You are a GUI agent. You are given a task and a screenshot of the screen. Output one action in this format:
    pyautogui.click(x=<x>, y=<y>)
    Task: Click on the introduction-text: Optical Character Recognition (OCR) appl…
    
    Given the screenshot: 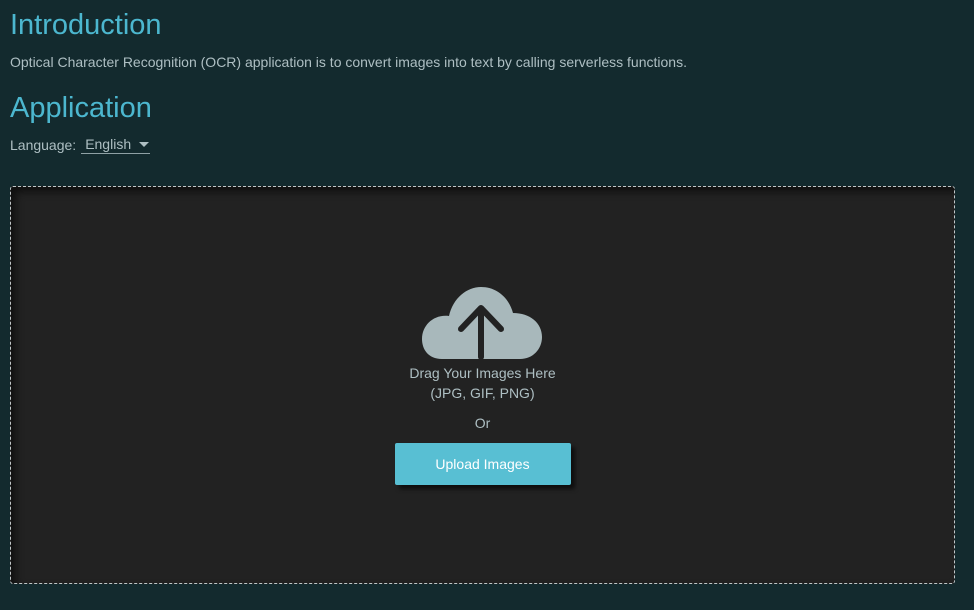 What is the action you would take?
    pyautogui.click(x=348, y=62)
    